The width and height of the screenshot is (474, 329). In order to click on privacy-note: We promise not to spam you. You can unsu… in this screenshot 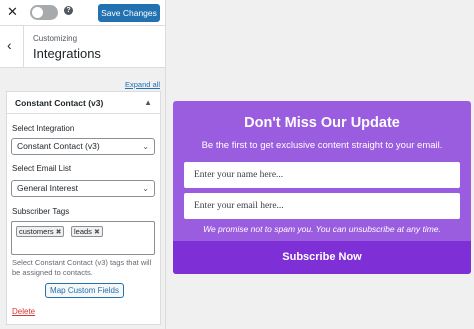, I will do `click(322, 229)`.